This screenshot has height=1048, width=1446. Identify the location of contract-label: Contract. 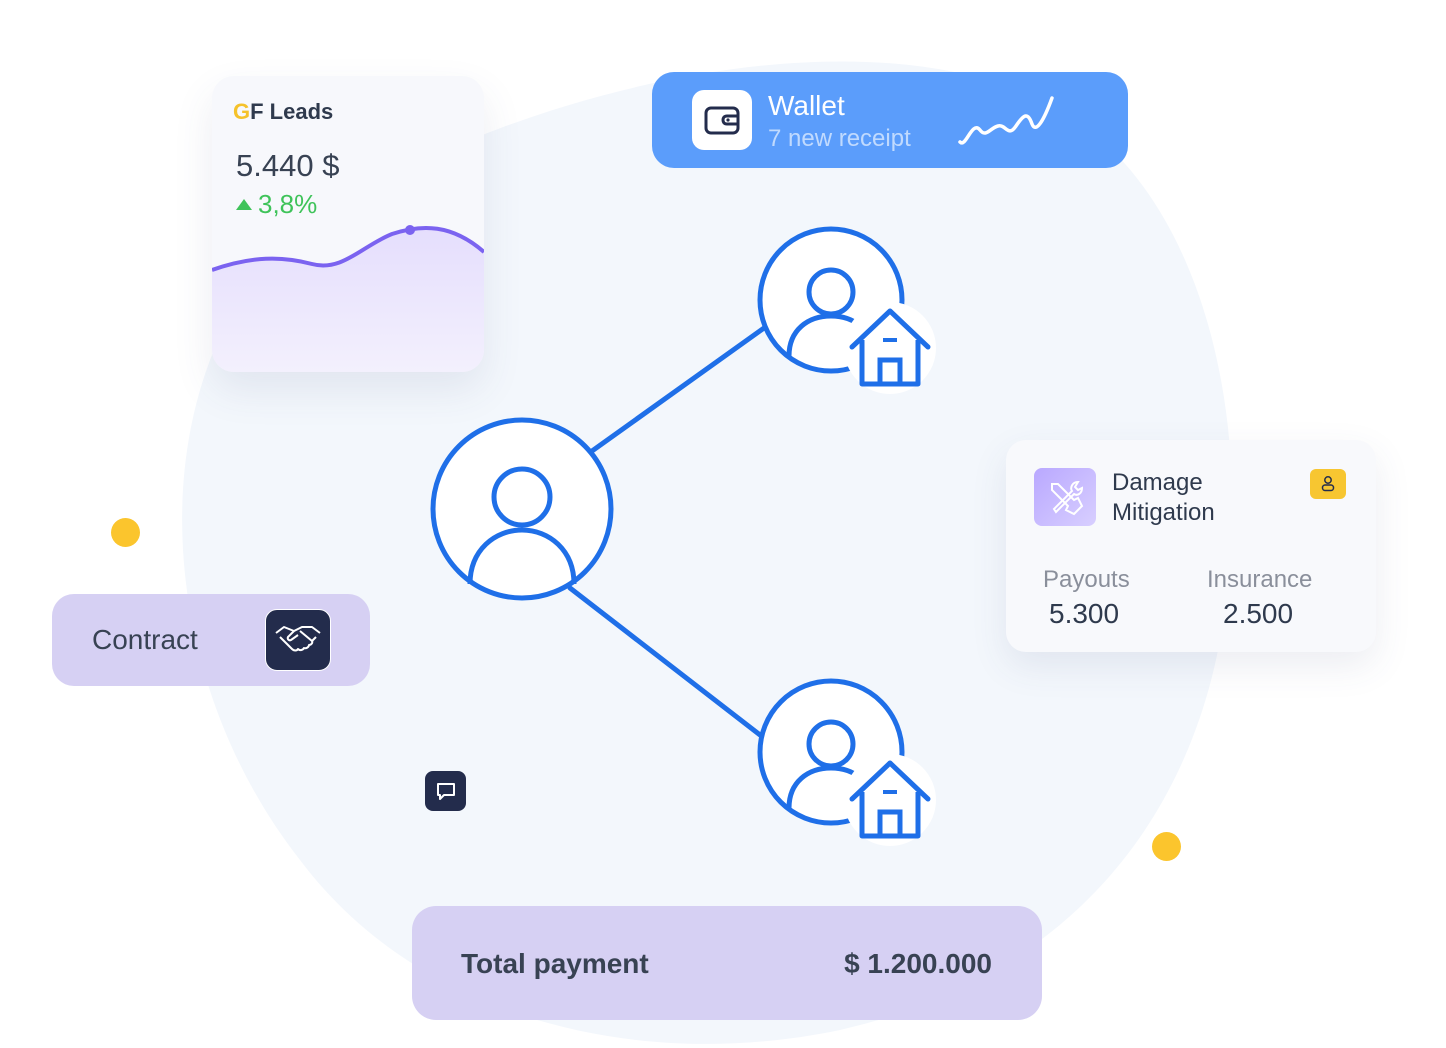
(145, 639).